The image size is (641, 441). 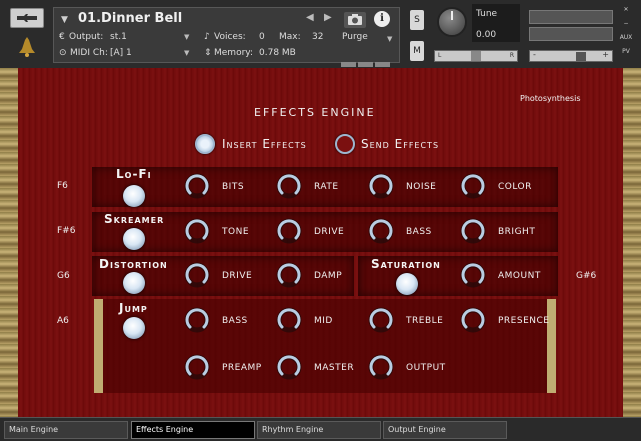 I want to click on memory-icon: ⇕, so click(x=208, y=53).